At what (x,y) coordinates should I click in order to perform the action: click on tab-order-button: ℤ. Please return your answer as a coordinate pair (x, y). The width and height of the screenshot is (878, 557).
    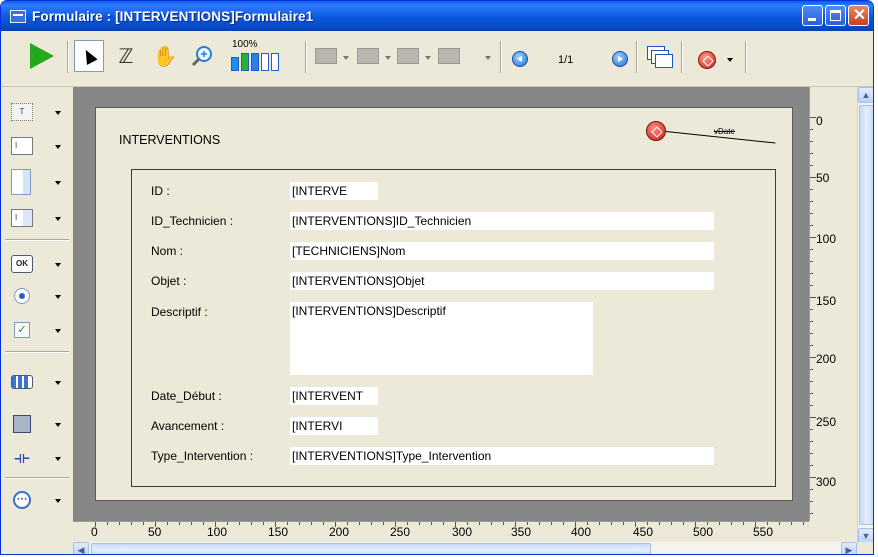
    Looking at the image, I should click on (126, 56).